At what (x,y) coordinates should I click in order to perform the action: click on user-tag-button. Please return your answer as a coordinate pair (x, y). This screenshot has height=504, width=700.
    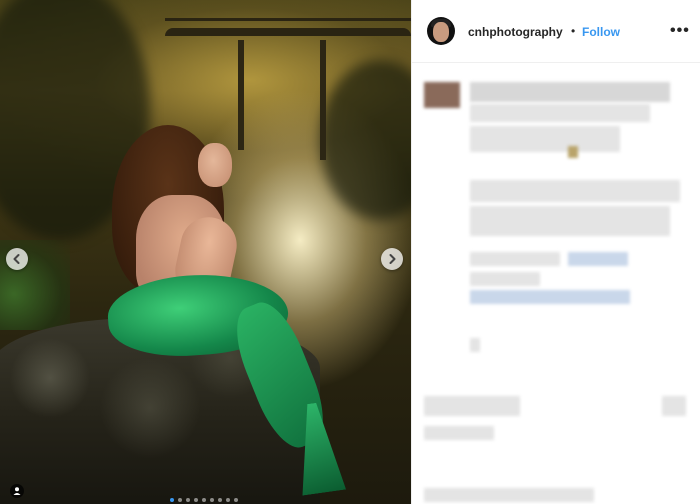
    Looking at the image, I should click on (17, 491).